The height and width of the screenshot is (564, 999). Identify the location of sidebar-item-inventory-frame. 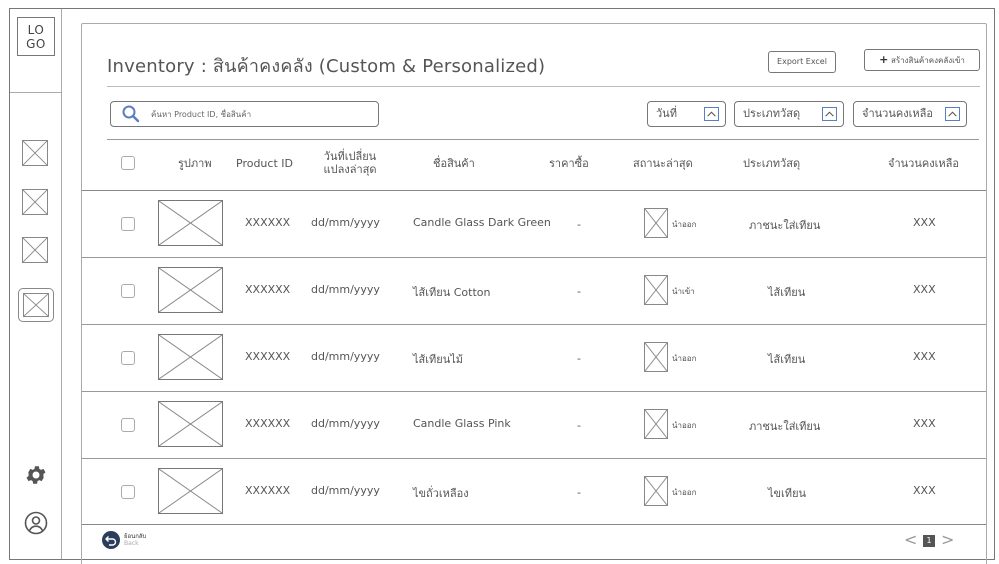
(36, 305).